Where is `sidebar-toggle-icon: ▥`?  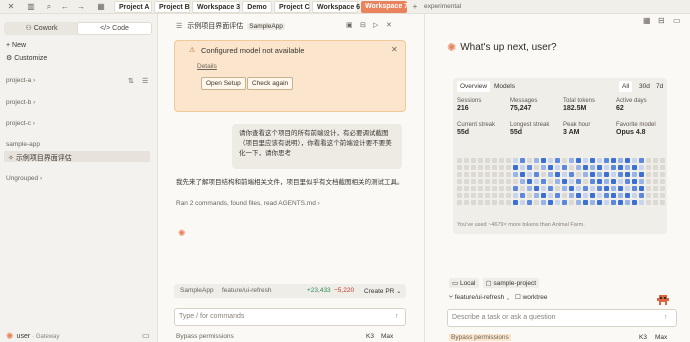 sidebar-toggle-icon: ▥ is located at coordinates (31, 7).